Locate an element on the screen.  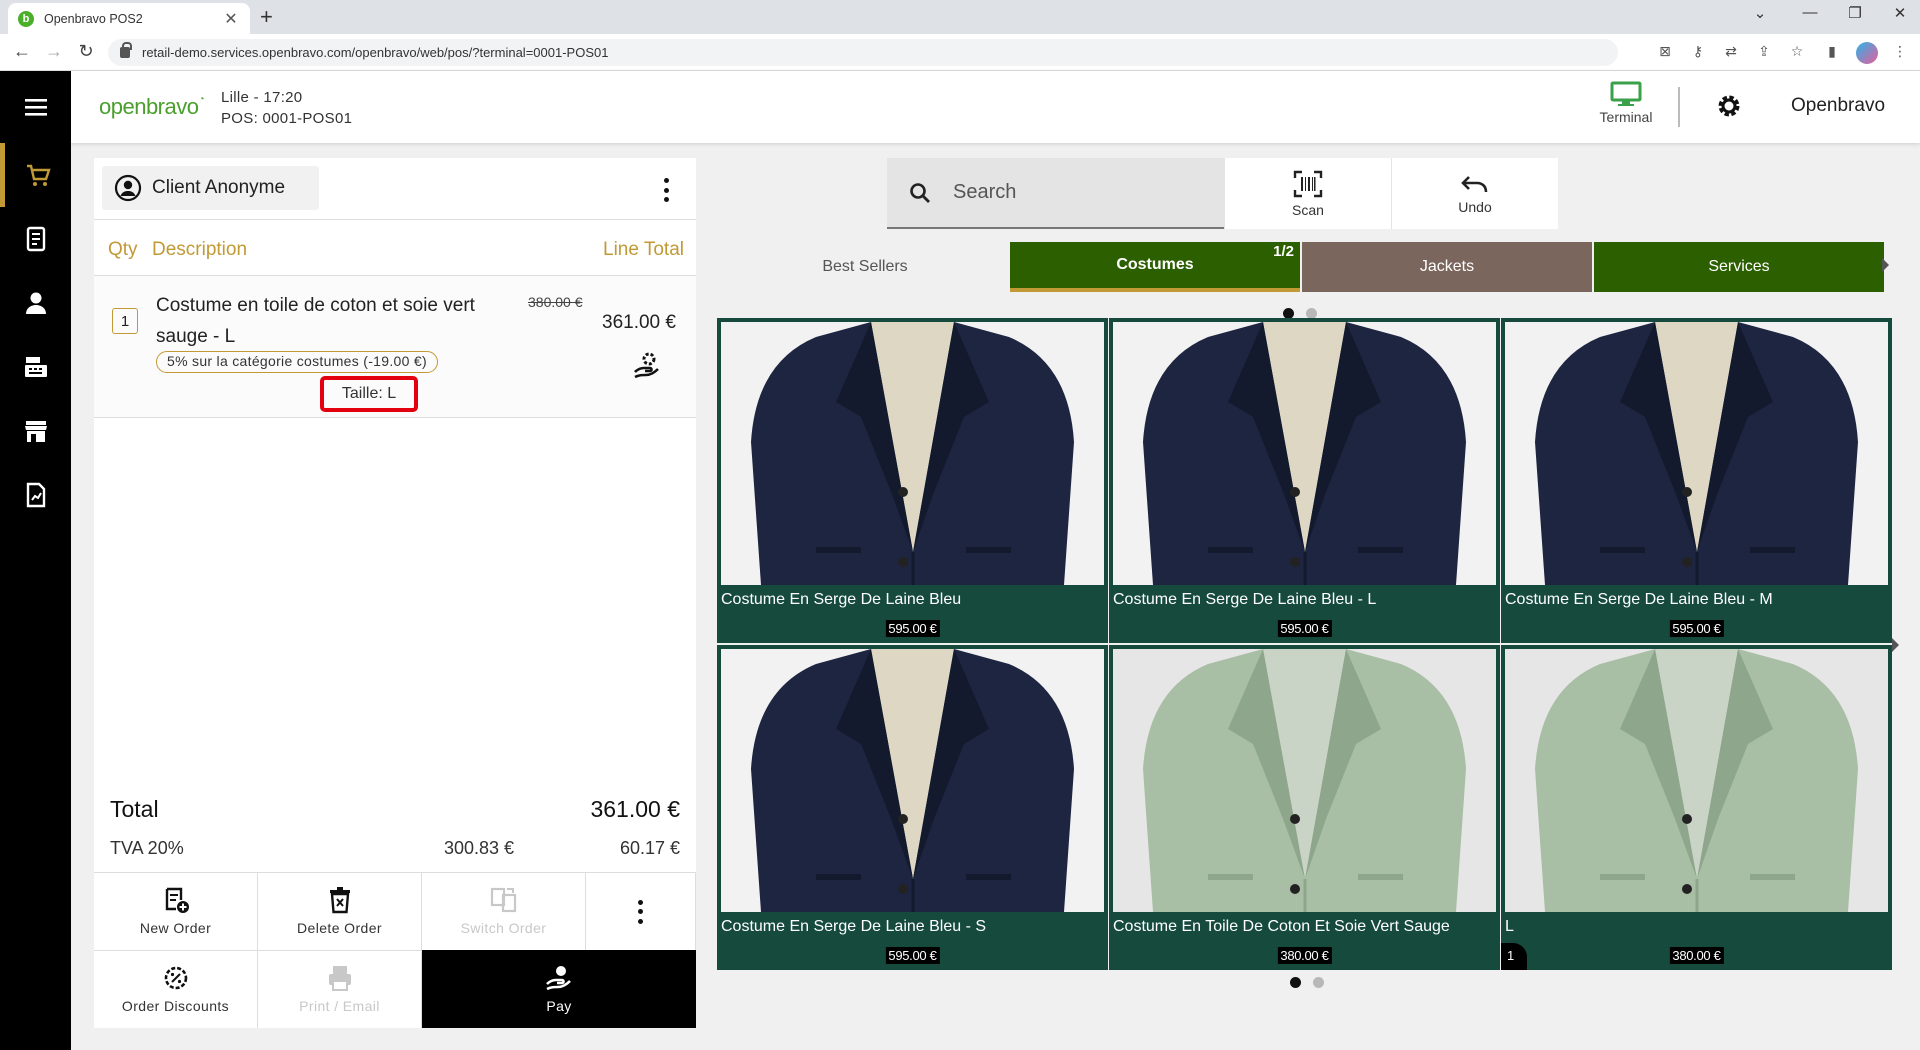
trash-icon is located at coordinates (339, 900).